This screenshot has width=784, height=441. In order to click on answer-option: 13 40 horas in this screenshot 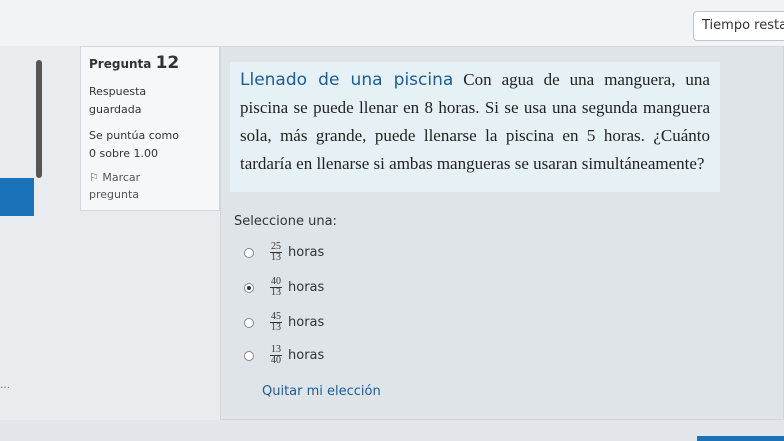, I will do `click(284, 355)`.